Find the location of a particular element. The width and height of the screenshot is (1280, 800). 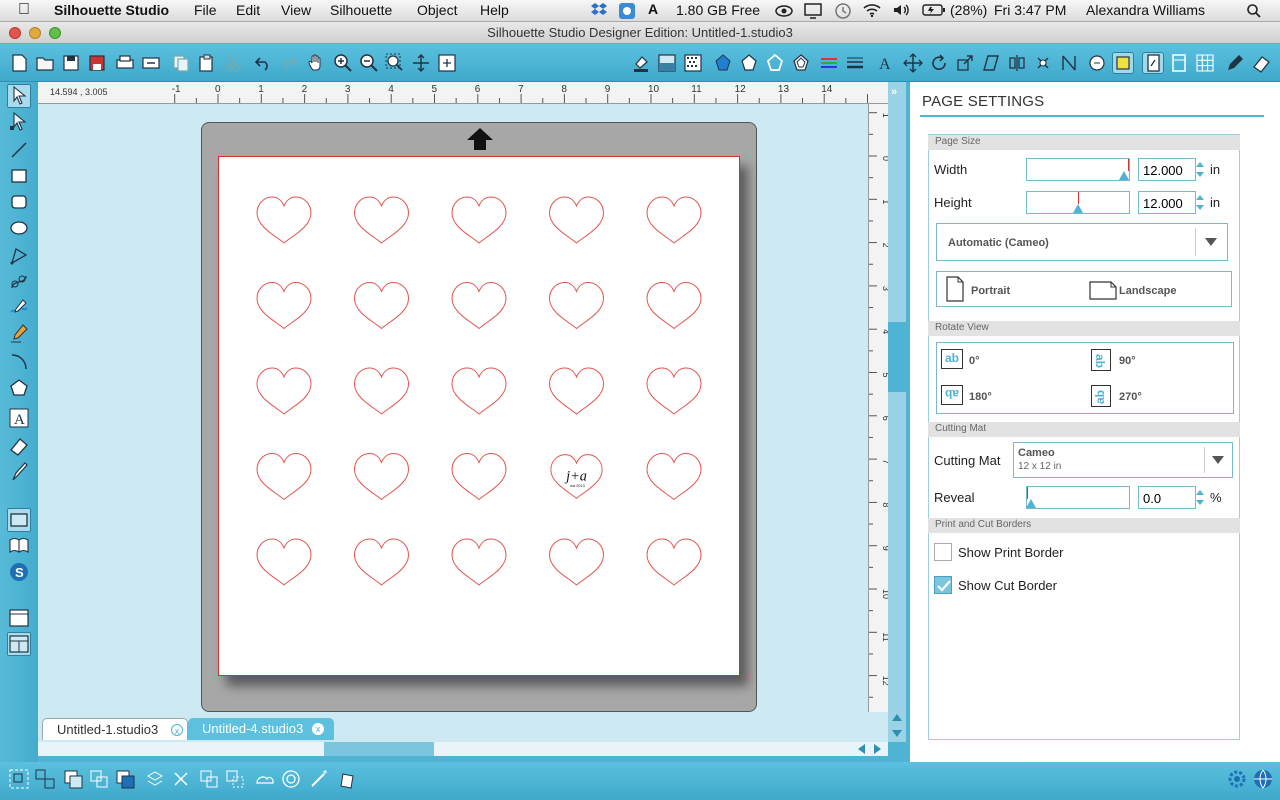

copy-button is located at coordinates (181, 63).